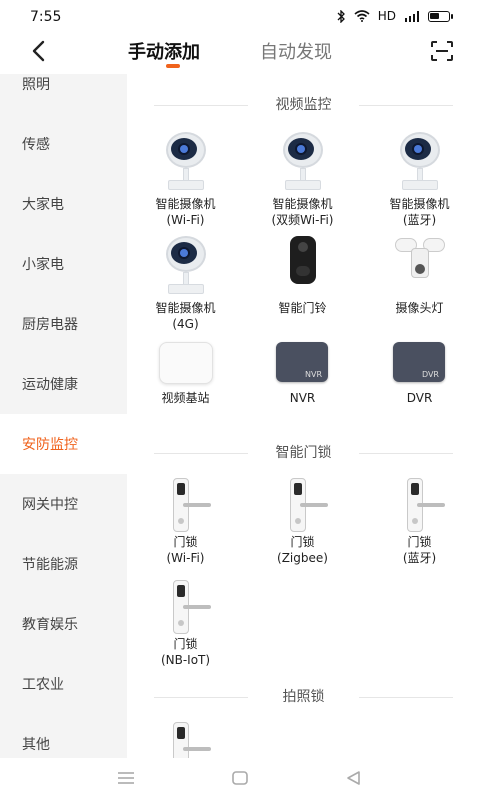 The image size is (480, 800). Describe the element at coordinates (386, 16) in the screenshot. I see `network-type-label: HD` at that location.